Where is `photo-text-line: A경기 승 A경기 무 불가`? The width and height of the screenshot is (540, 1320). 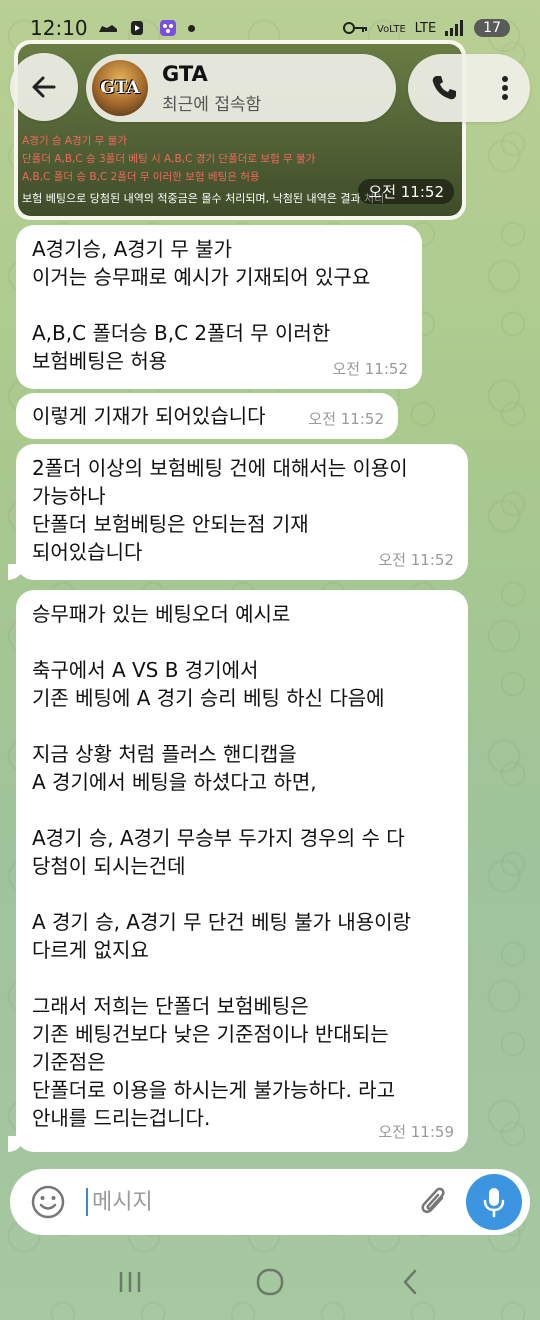 photo-text-line: A경기 승 A경기 무 불가 is located at coordinates (74, 141).